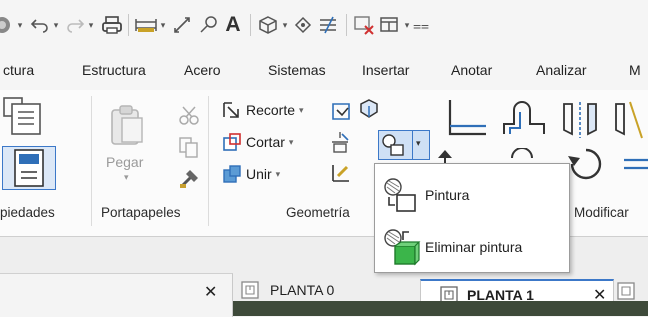  Describe the element at coordinates (190, 179) in the screenshot. I see `match-properties-icon` at that location.